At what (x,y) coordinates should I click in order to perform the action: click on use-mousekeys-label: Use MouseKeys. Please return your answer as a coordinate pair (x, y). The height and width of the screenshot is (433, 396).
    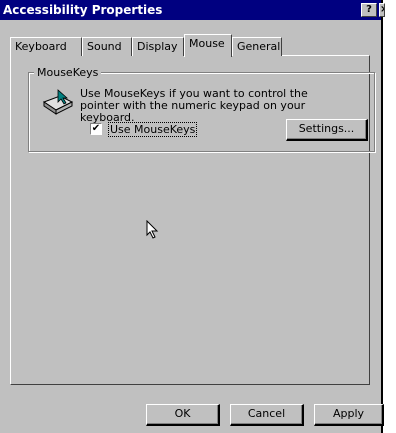
    Looking at the image, I should click on (153, 129).